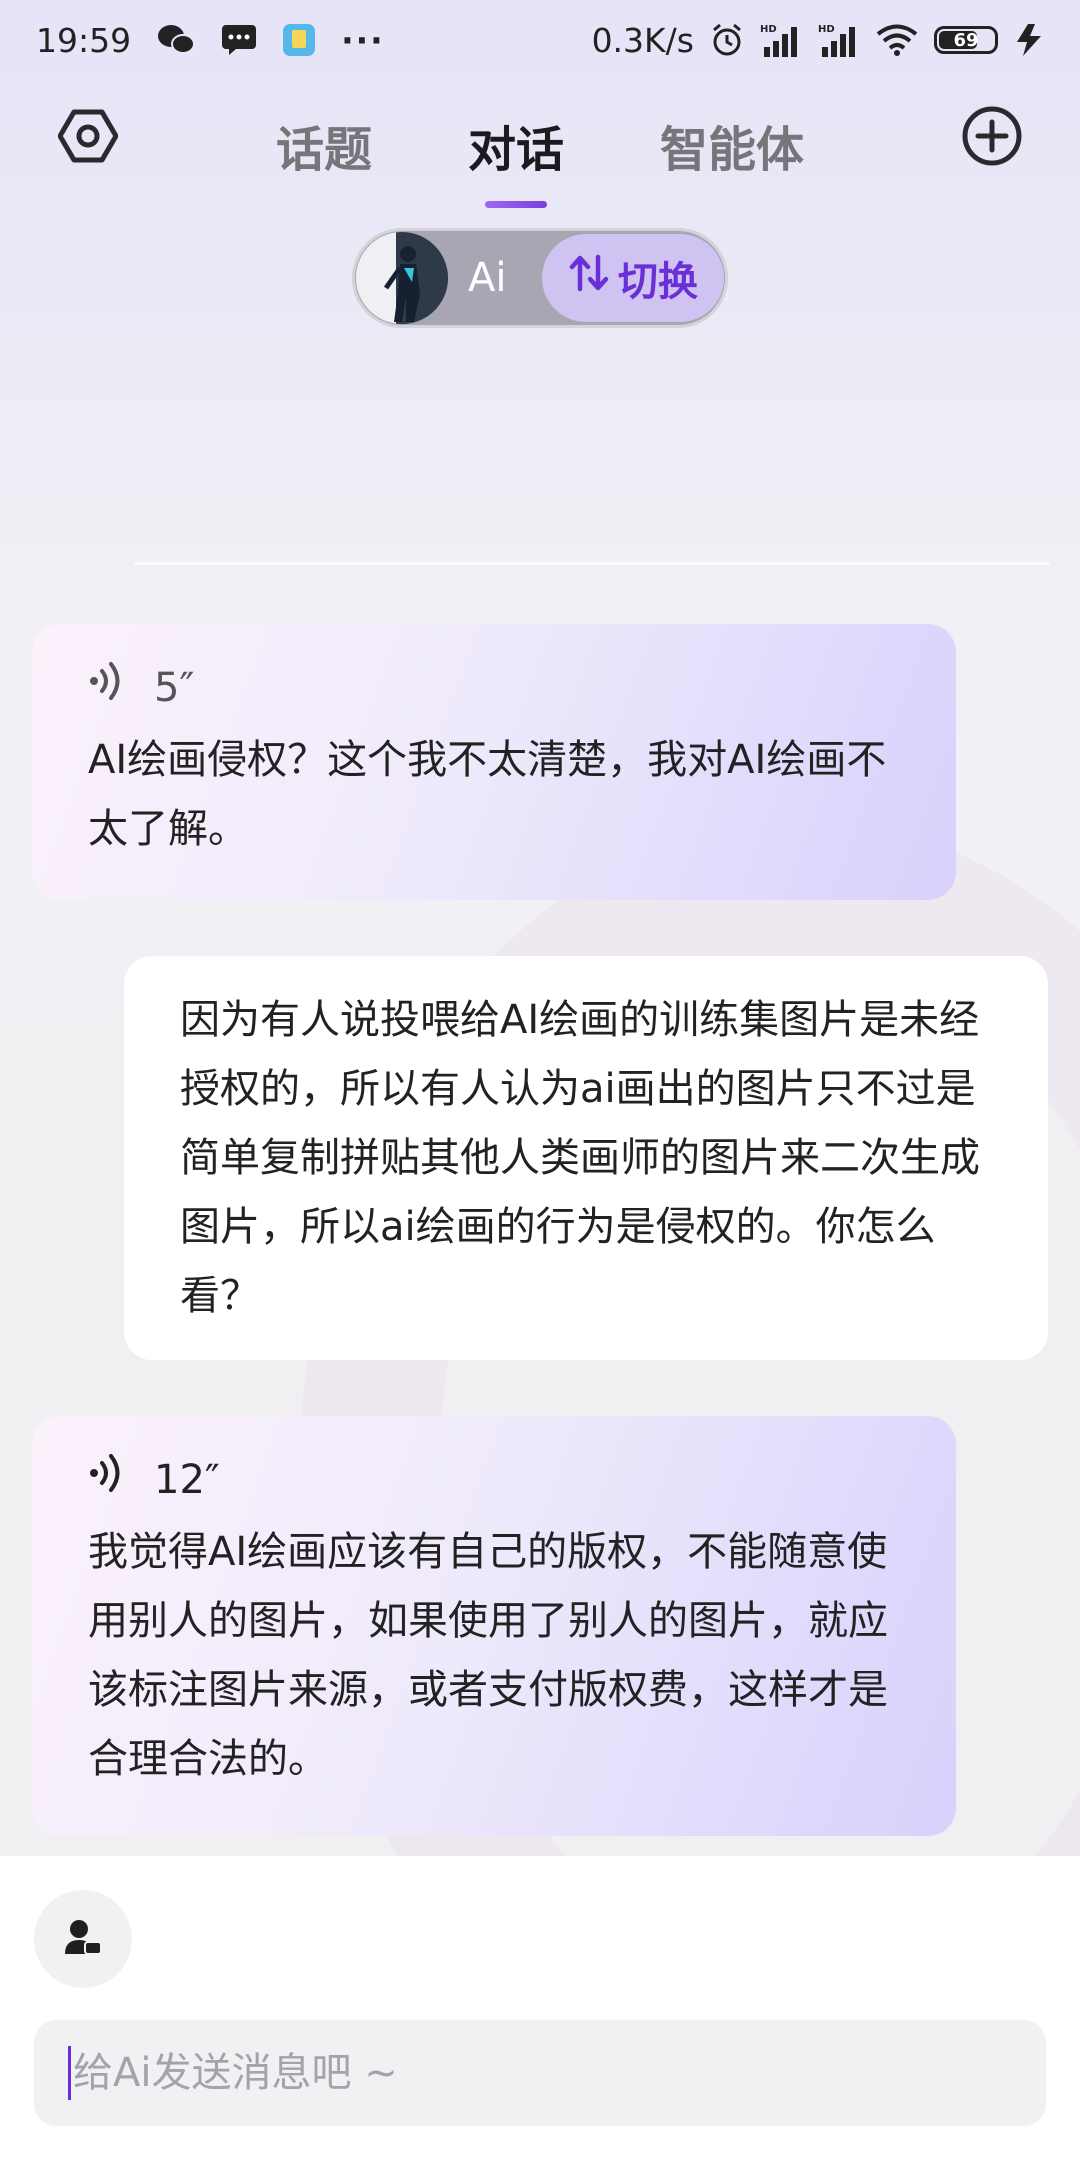 Image resolution: width=1080 pixels, height=2160 pixels. Describe the element at coordinates (1029, 40) in the screenshot. I see `charging-icon` at that location.